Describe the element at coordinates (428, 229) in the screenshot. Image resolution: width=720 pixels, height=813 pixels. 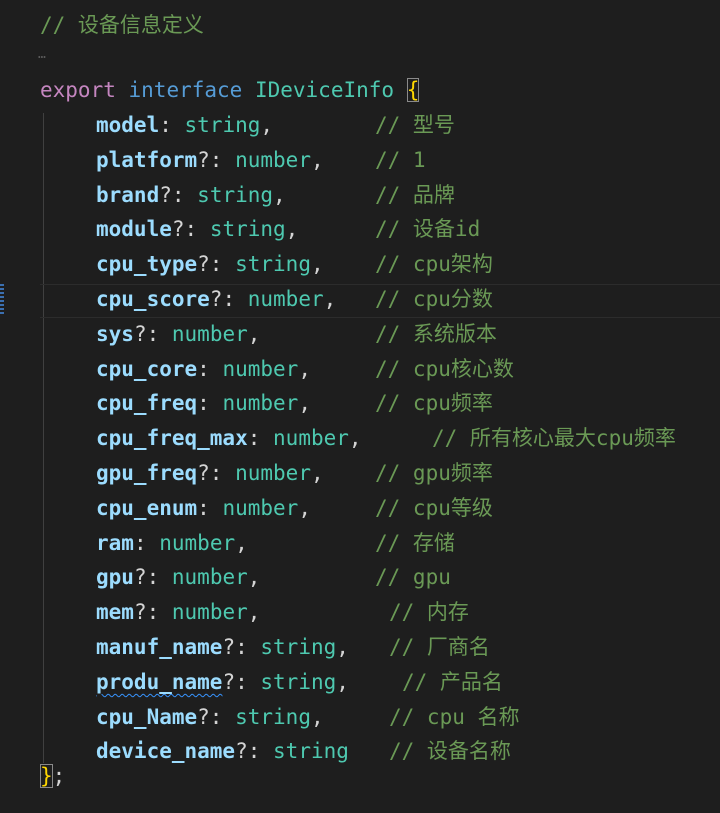
I see `field-comment: // 设备id` at that location.